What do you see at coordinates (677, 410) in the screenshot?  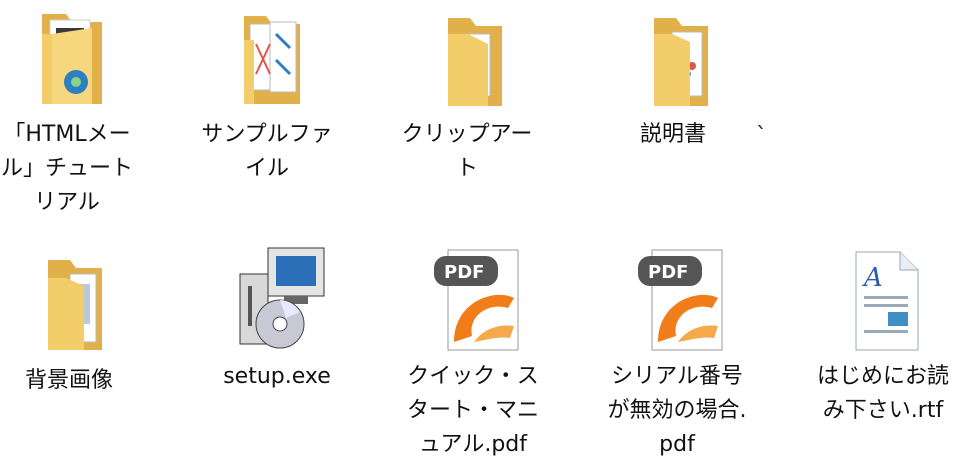 I see `file-label: シリアル番号が無効の場合.pdf` at bounding box center [677, 410].